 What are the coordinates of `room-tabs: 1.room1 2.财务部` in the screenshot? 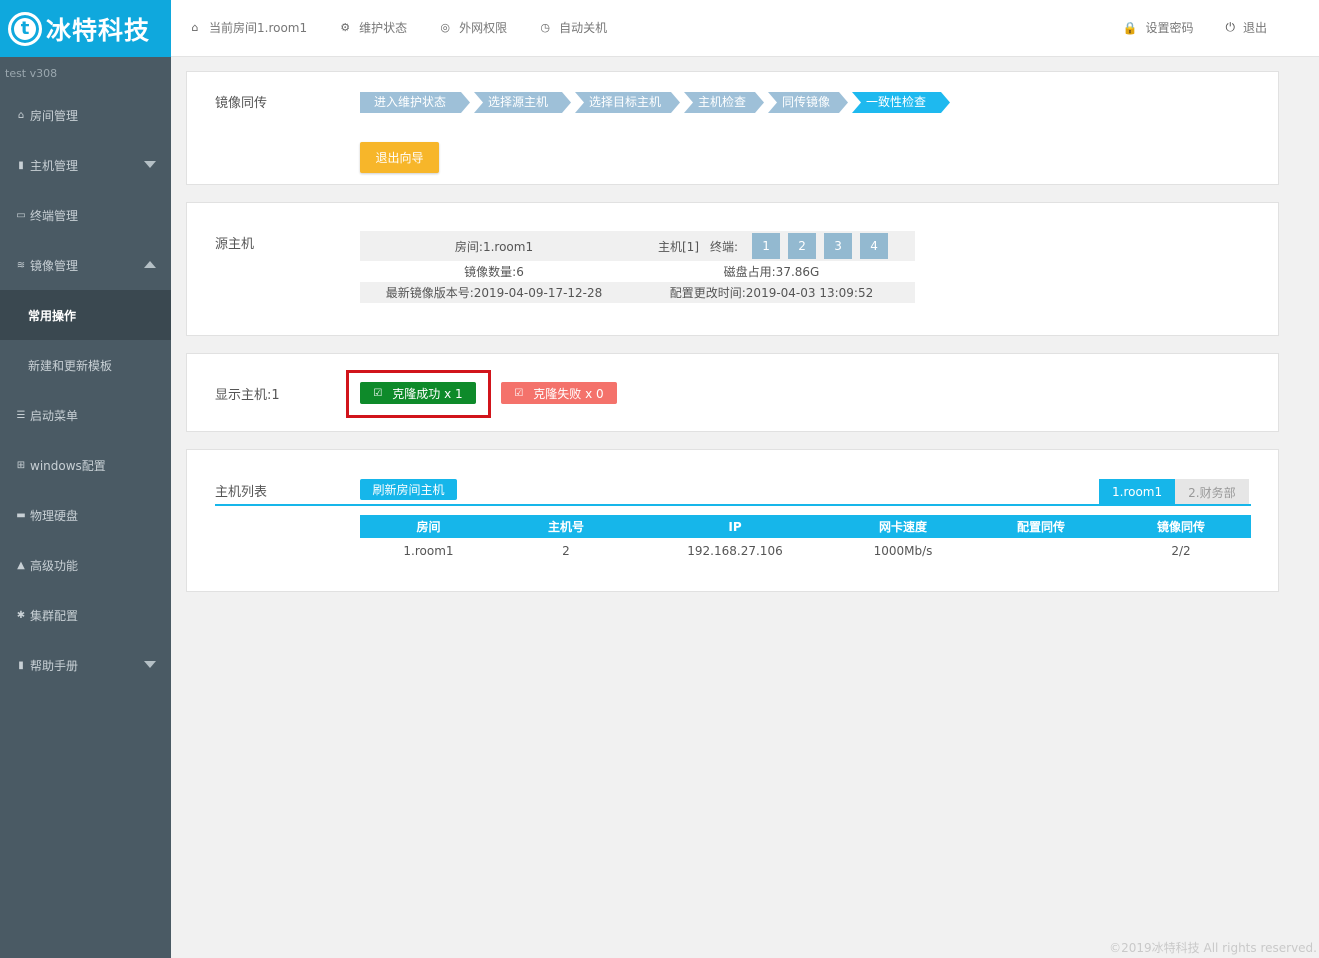 It's located at (1174, 492).